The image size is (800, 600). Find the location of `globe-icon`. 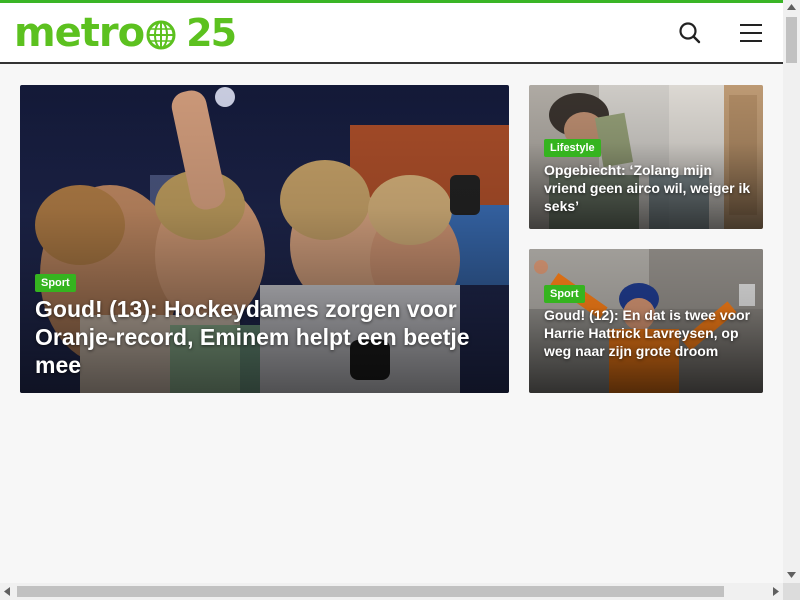

globe-icon is located at coordinates (161, 35).